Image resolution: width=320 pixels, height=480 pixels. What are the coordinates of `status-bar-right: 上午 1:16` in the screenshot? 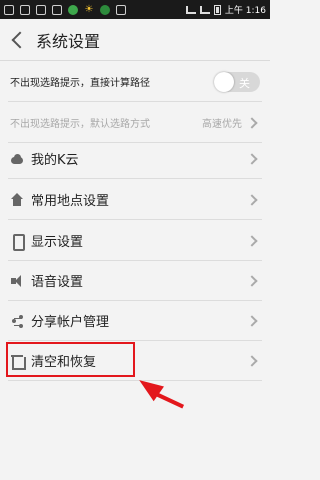 It's located at (225, 9).